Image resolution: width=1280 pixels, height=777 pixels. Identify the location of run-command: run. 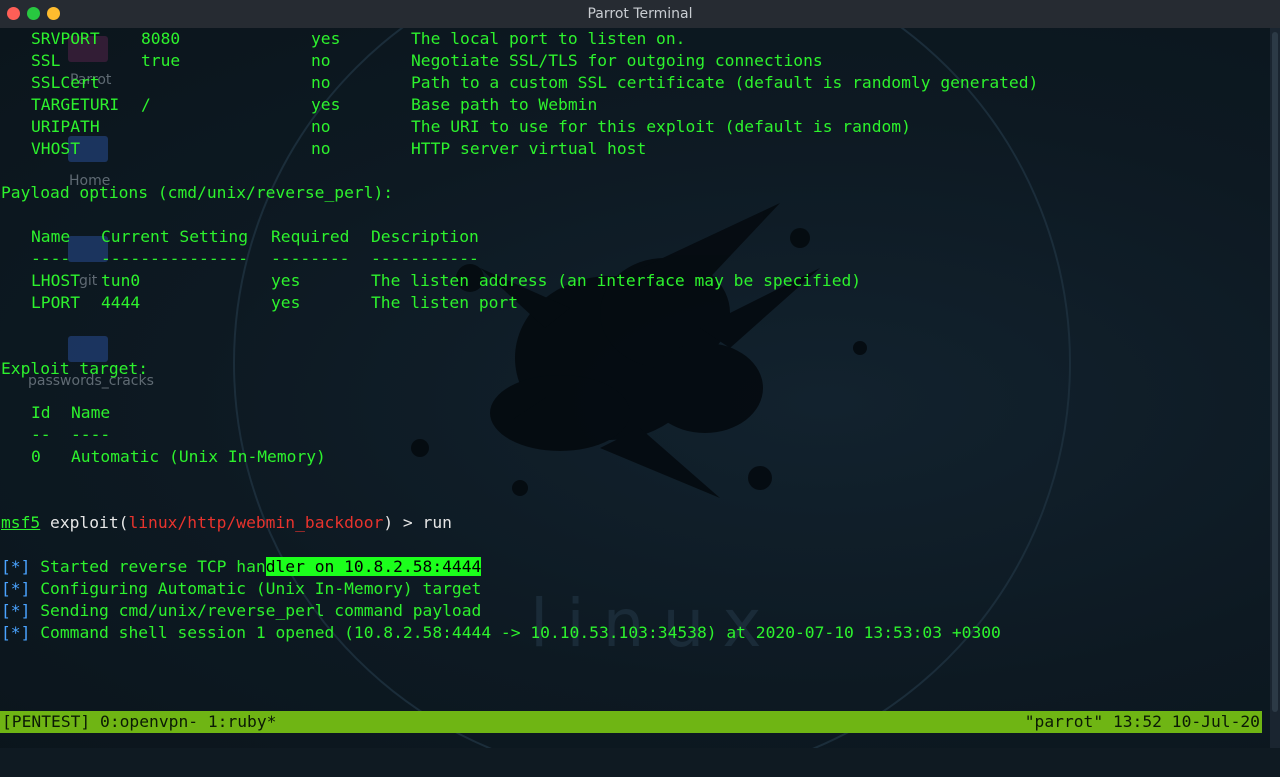
(437, 522).